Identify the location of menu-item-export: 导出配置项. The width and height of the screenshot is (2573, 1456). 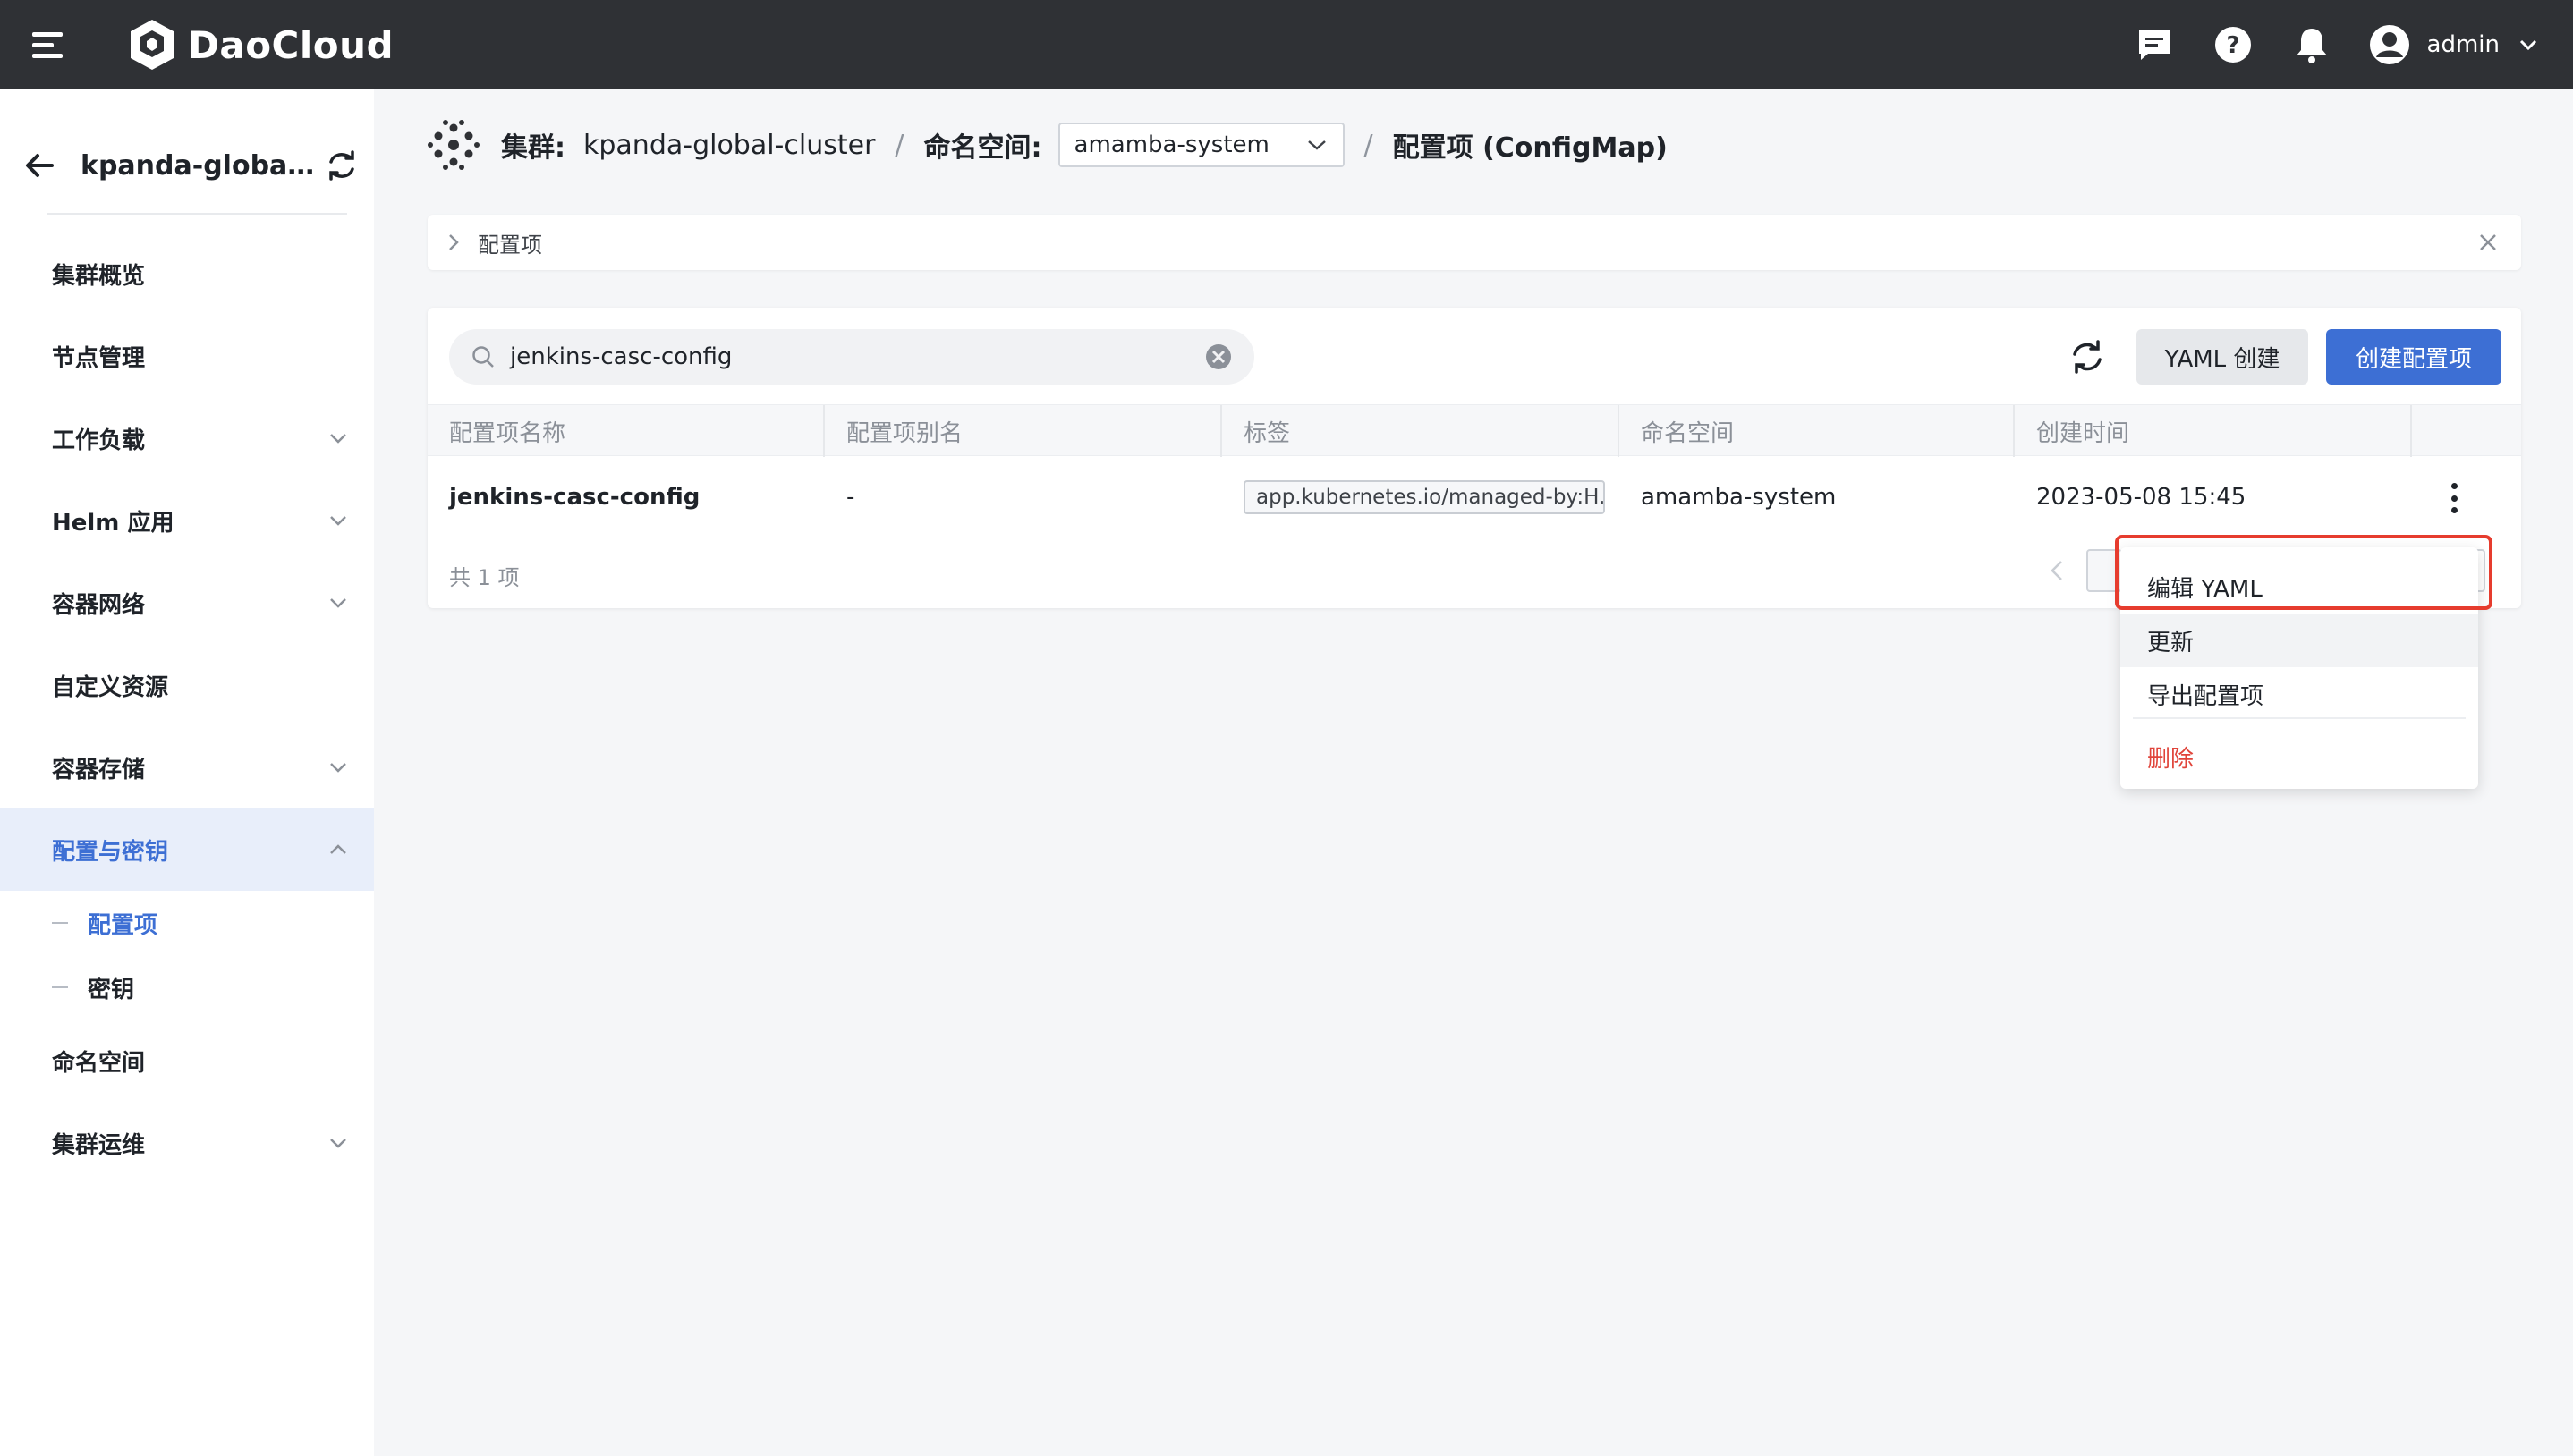
(2299, 694).